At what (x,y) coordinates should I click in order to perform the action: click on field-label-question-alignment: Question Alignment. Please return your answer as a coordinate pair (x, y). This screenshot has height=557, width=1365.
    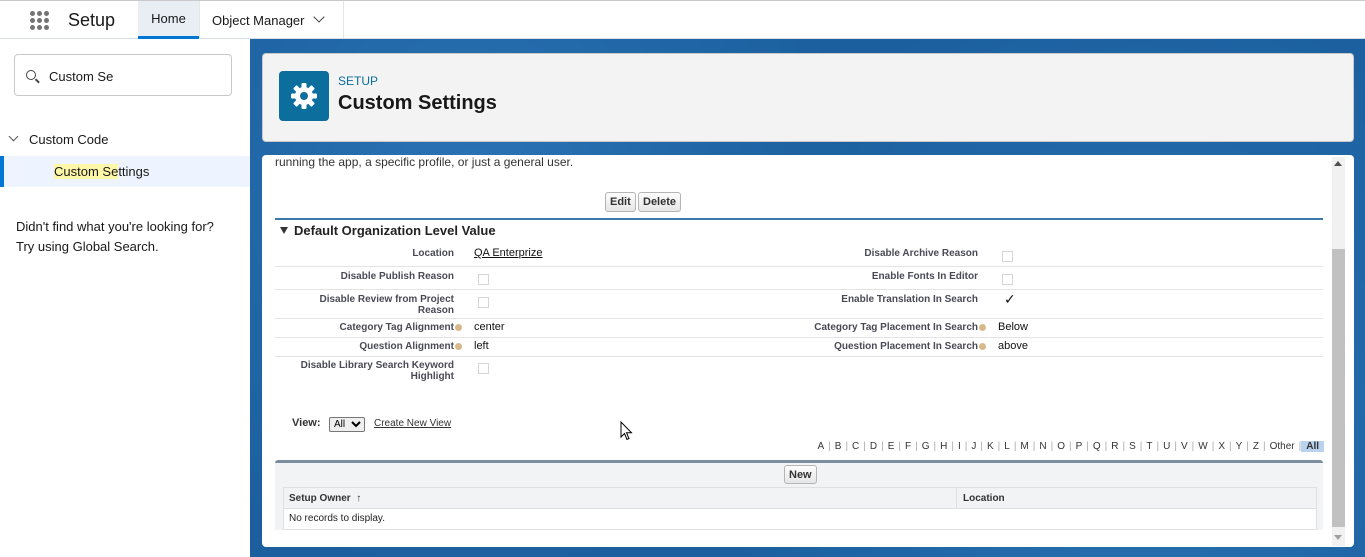
    Looking at the image, I should click on (382, 346).